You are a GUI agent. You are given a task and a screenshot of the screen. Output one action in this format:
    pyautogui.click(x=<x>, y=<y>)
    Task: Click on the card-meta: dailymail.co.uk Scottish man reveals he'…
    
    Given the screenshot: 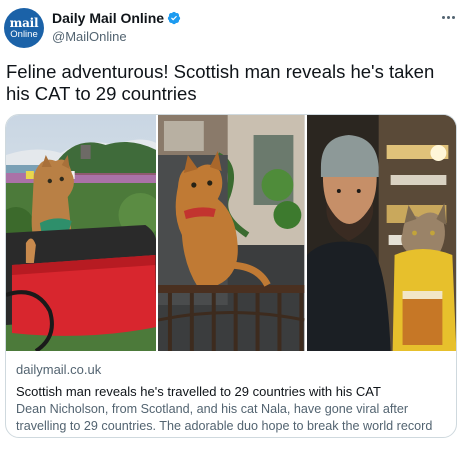 What is the action you would take?
    pyautogui.click(x=232, y=398)
    